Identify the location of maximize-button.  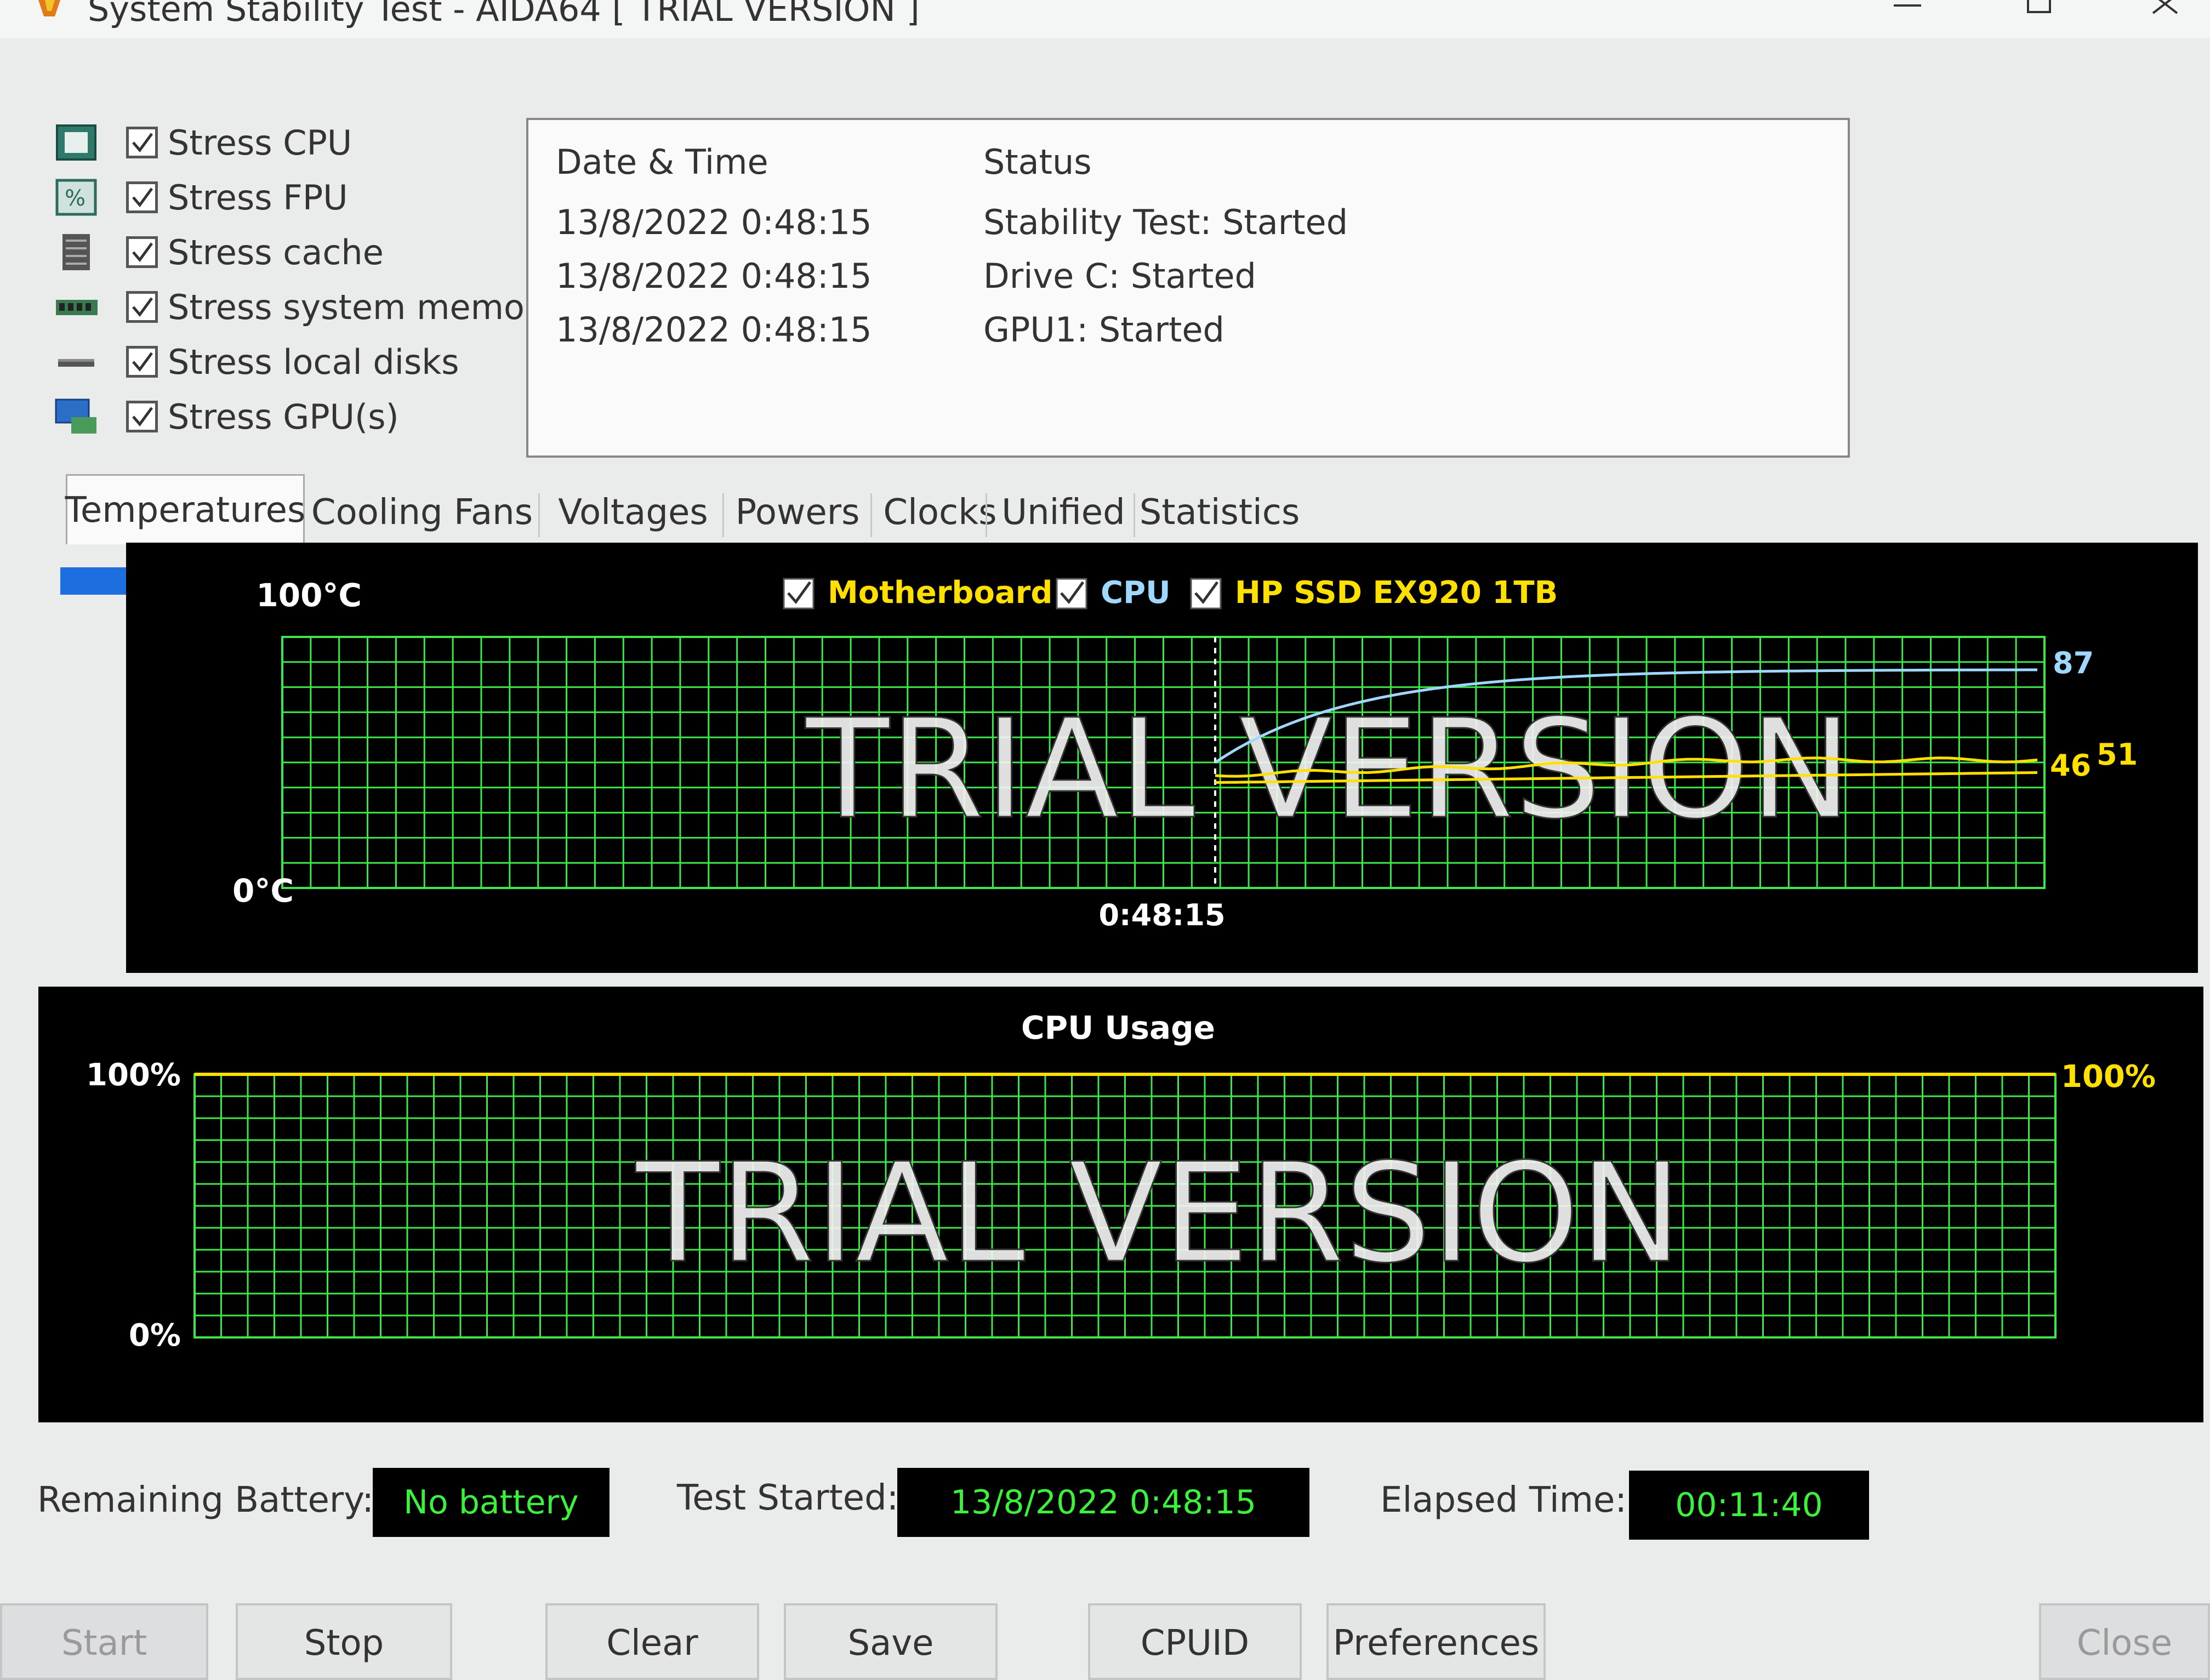
(2039, 8).